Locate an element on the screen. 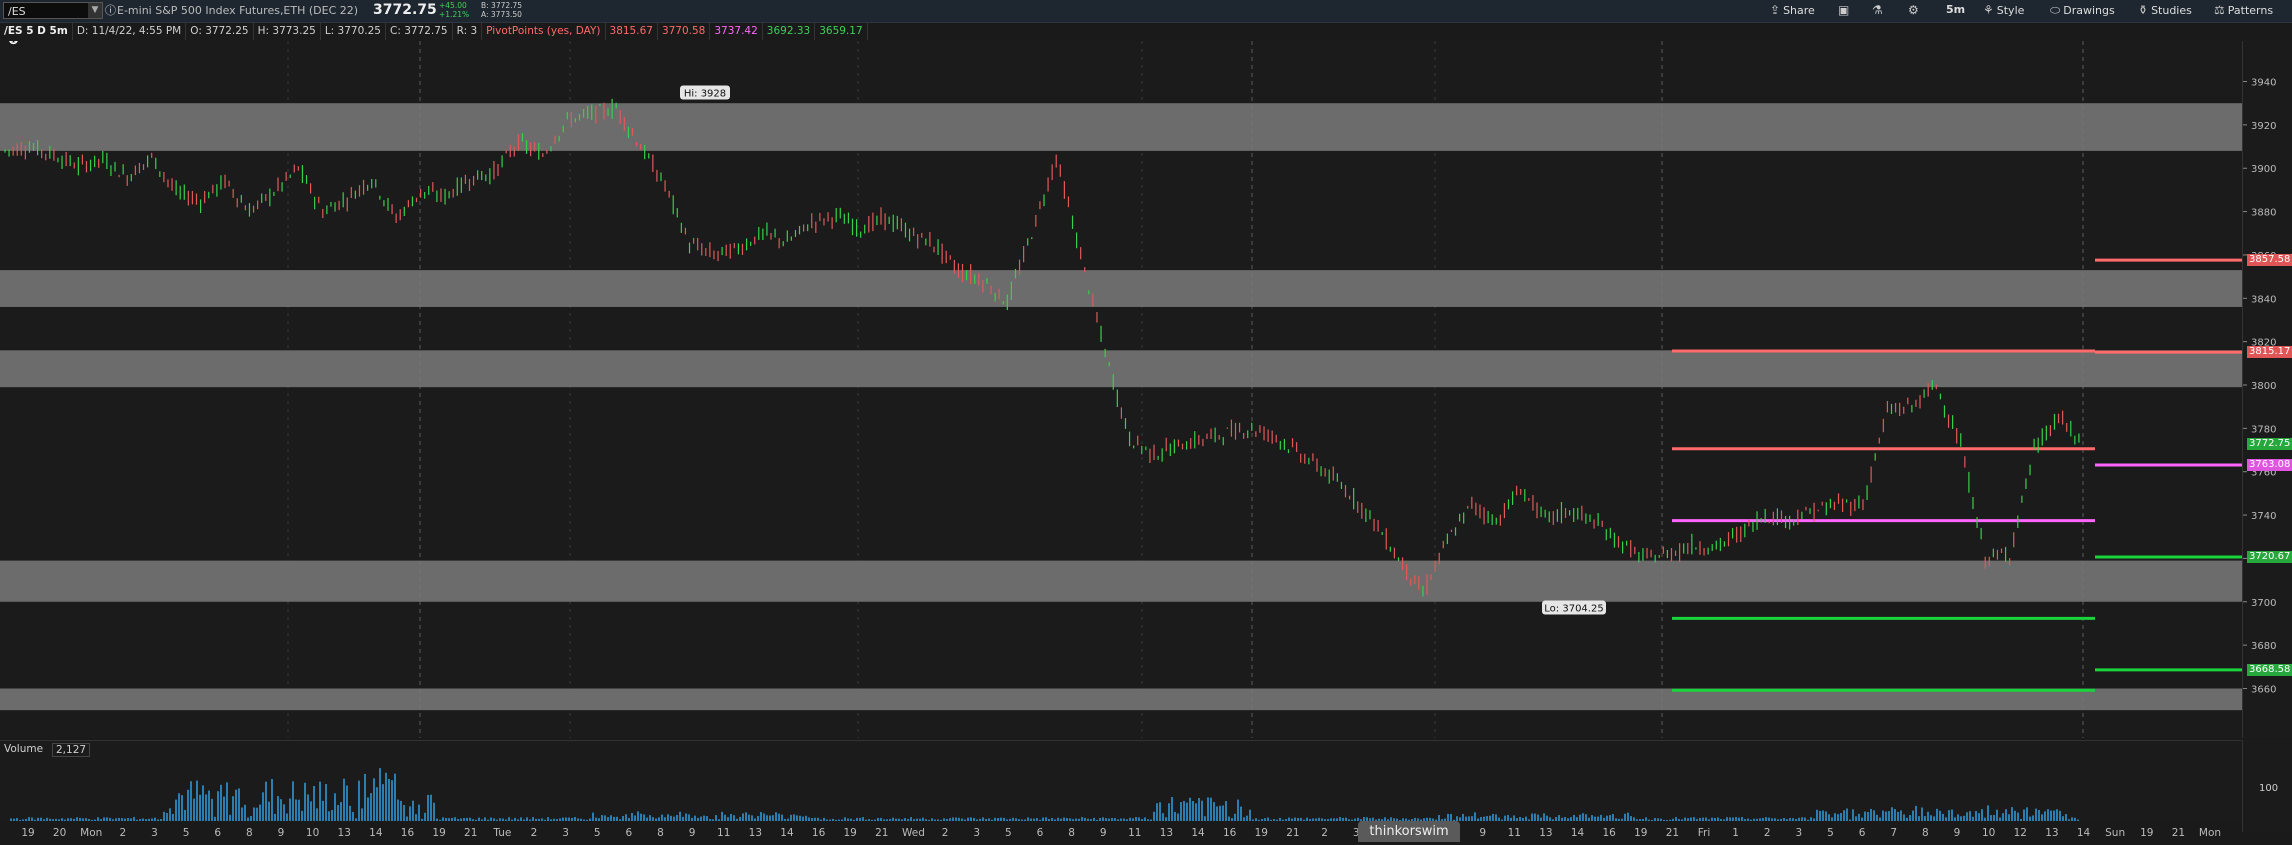  grid-layout-button: ▣ is located at coordinates (1845, 10).